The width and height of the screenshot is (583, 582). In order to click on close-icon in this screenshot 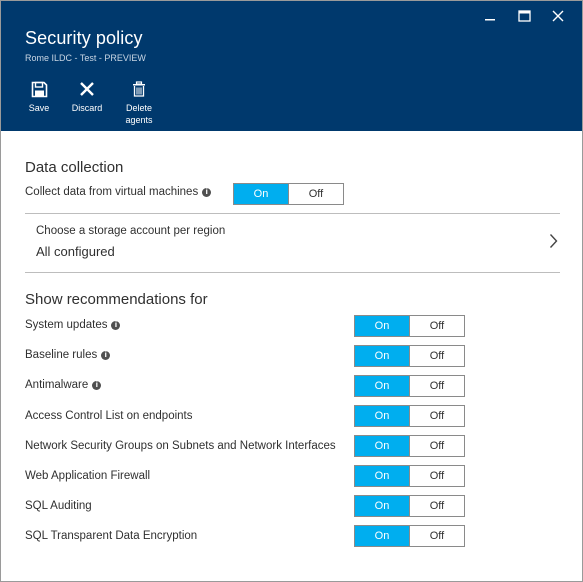, I will do `click(558, 16)`.